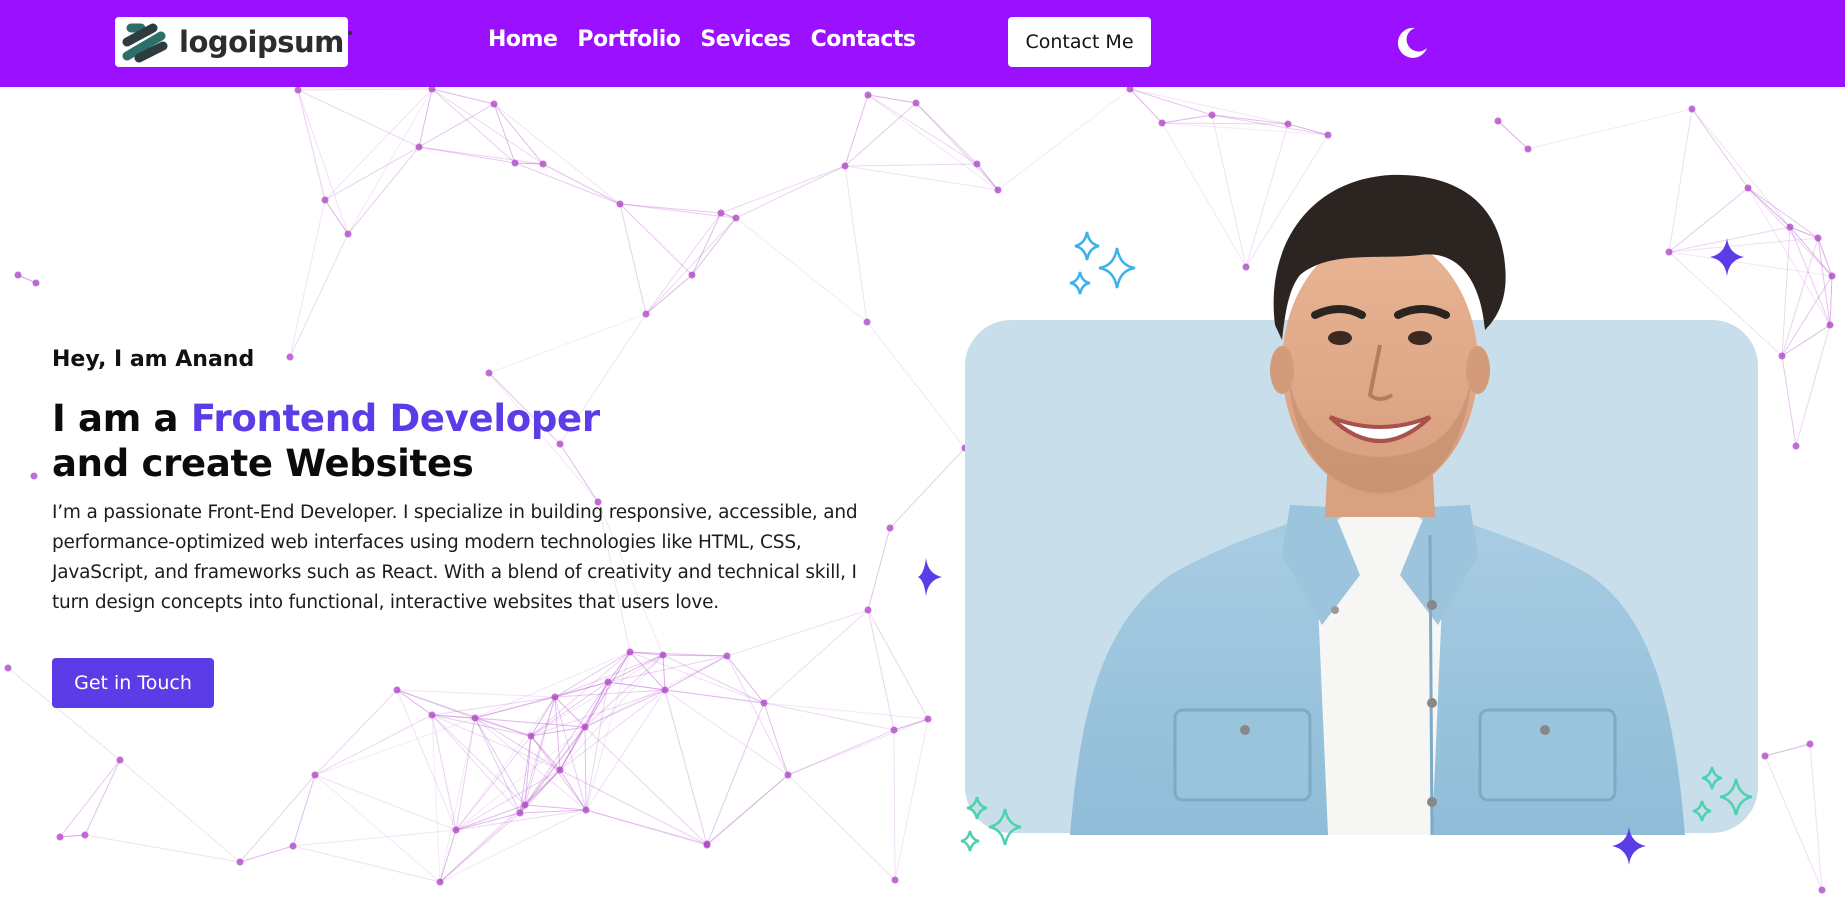 This screenshot has width=1845, height=900. Describe the element at coordinates (745, 39) in the screenshot. I see `nav-services: Sevices` at that location.